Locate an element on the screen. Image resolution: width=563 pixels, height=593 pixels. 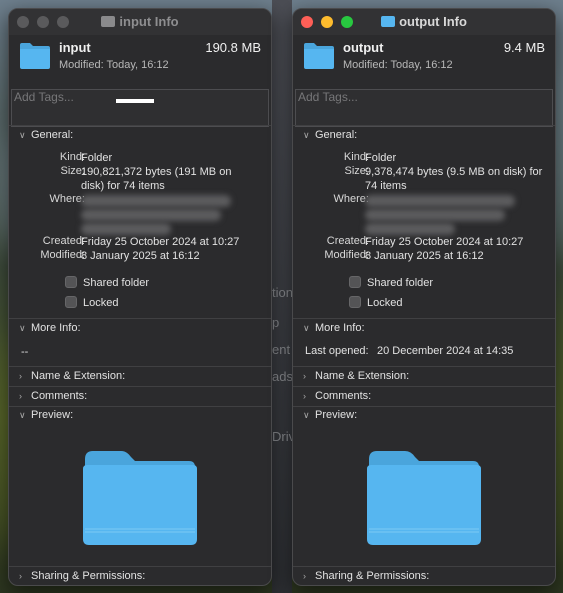
comments-heading: Comments: is located at coordinates (59, 396).